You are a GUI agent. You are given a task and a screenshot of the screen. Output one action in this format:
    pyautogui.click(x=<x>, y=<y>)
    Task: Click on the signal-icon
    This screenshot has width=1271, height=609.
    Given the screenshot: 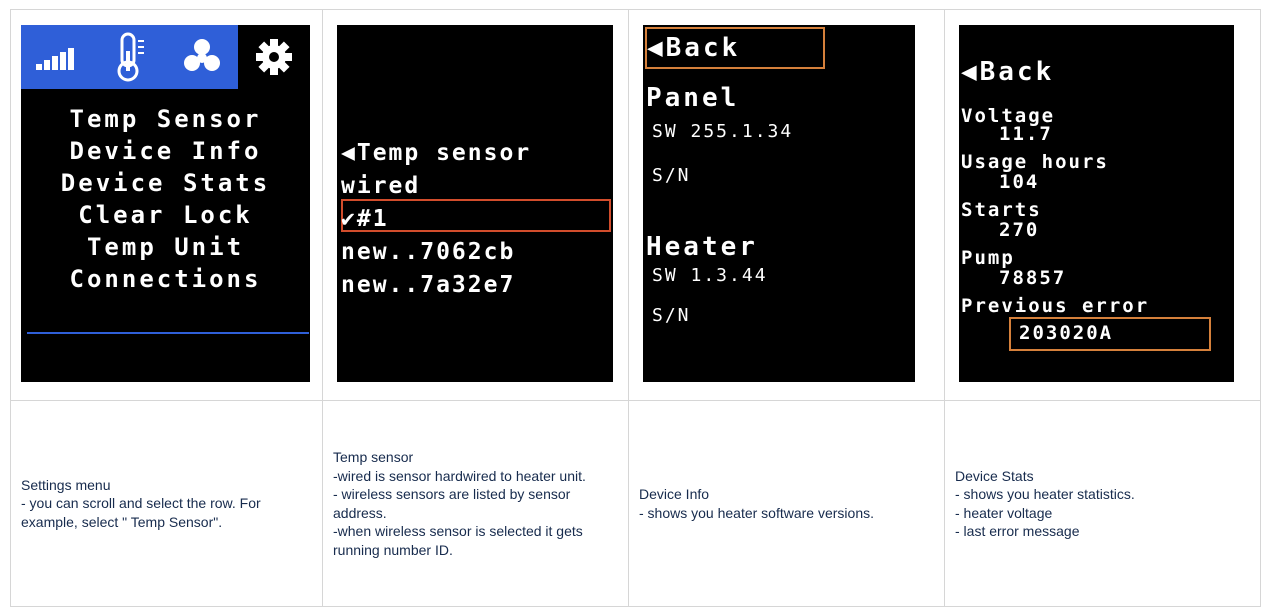 What is the action you would take?
    pyautogui.click(x=55, y=59)
    